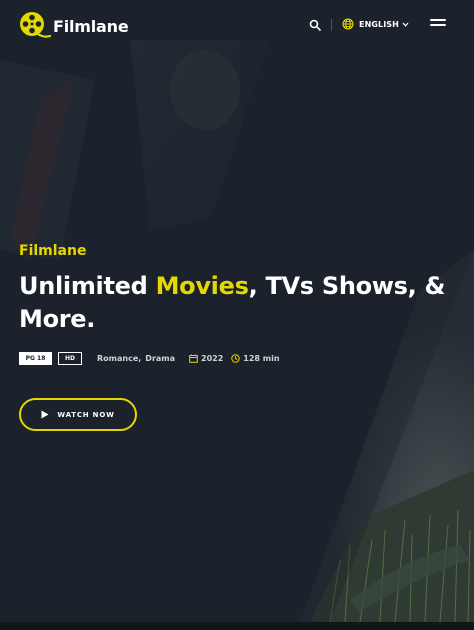 This screenshot has width=474, height=630. I want to click on movie-meta: PG 18 HD Romance, Drama 2022 128 min, so click(149, 358).